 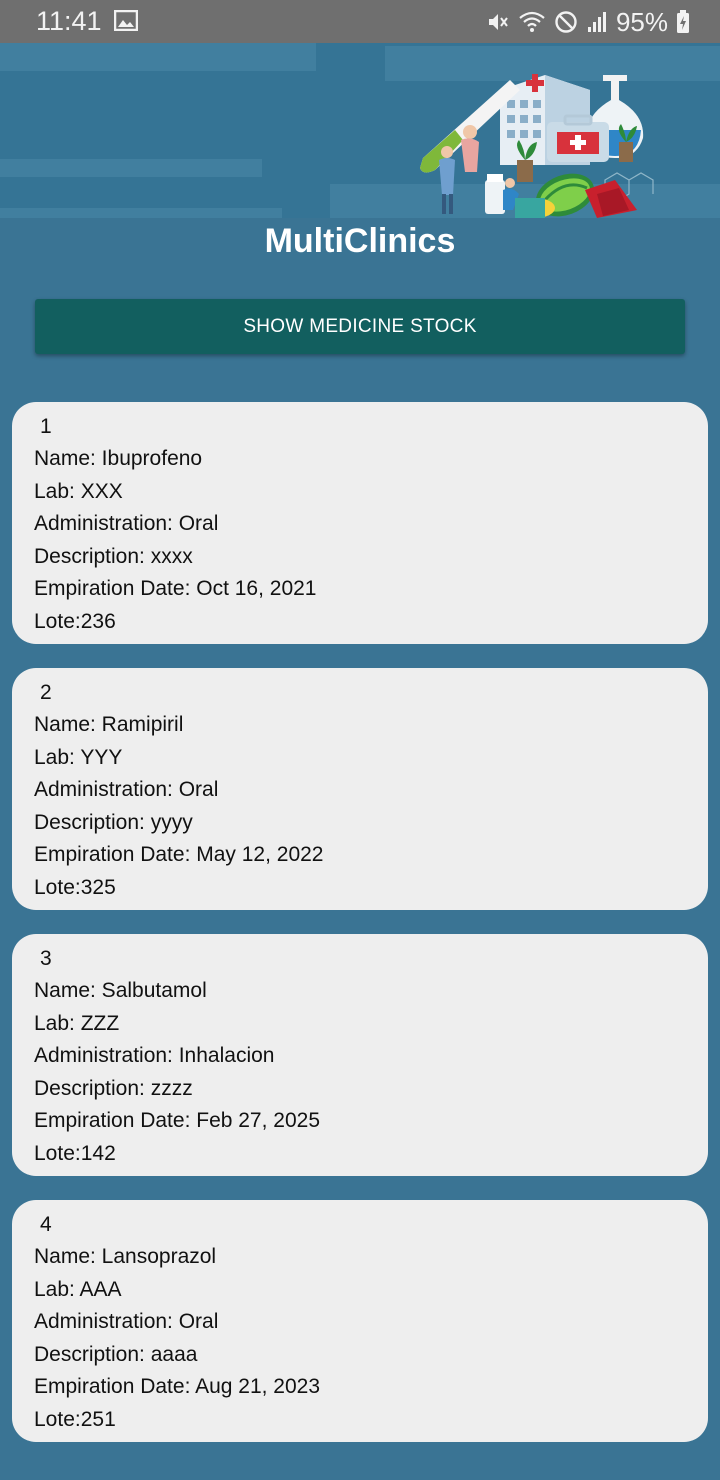 What do you see at coordinates (75, 887) in the screenshot?
I see `medicine-lote: Lote:325` at bounding box center [75, 887].